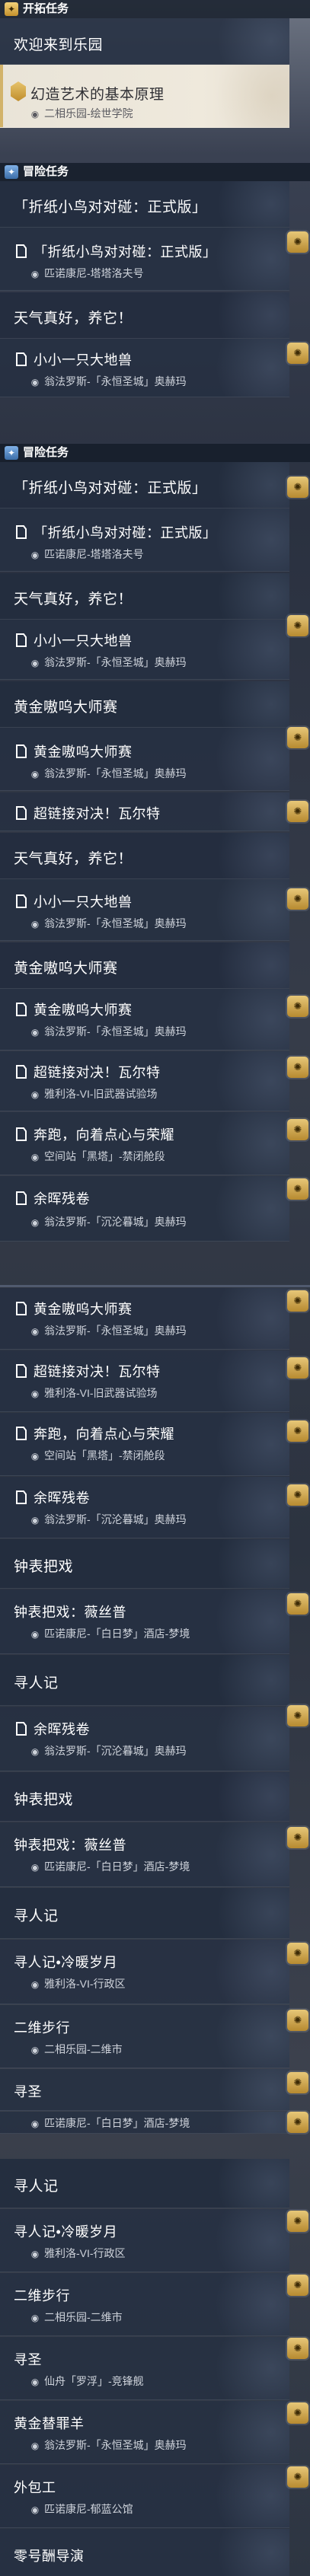 This screenshot has width=310, height=2576. Describe the element at coordinates (115, 251) in the screenshot. I see `quest-title: 「折纸小鸟对对碰：正式版」` at that location.